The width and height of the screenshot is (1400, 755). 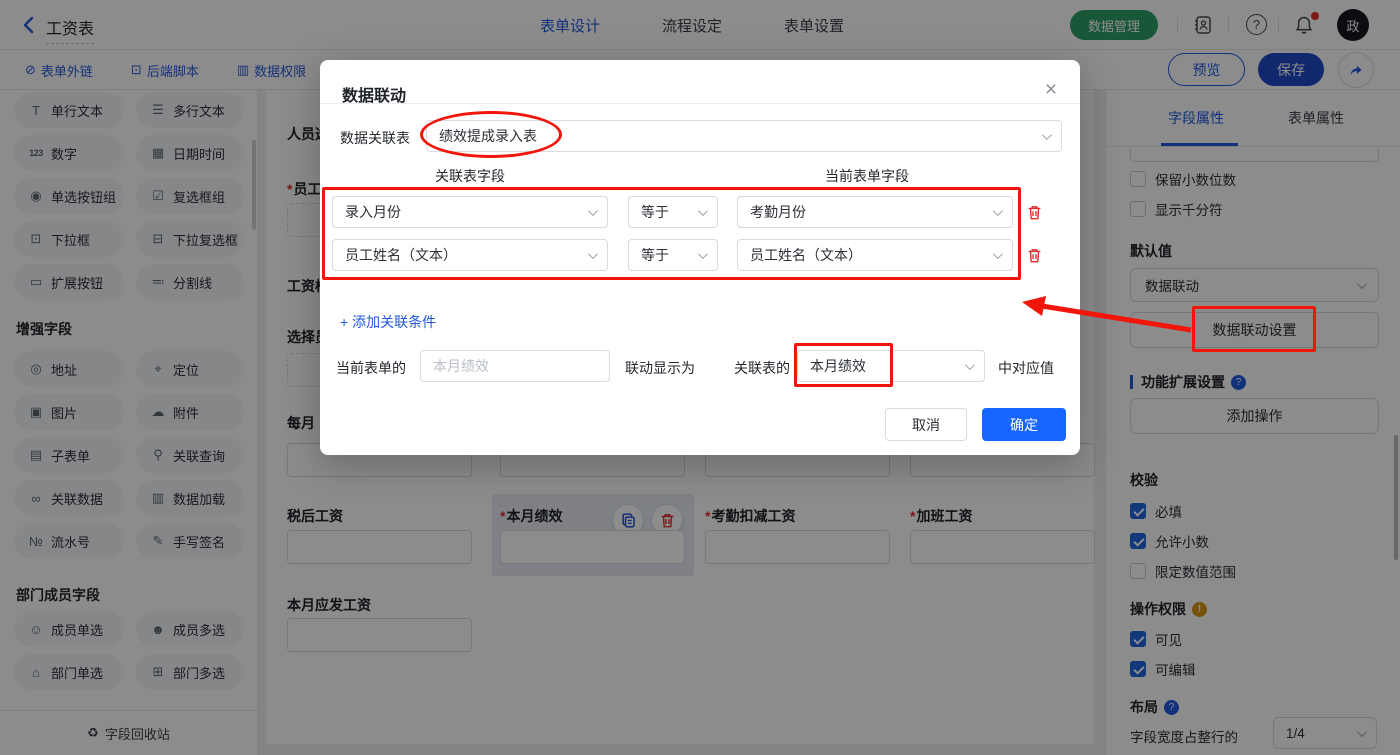 What do you see at coordinates (1051, 91) in the screenshot?
I see `close-icon: ×` at bounding box center [1051, 91].